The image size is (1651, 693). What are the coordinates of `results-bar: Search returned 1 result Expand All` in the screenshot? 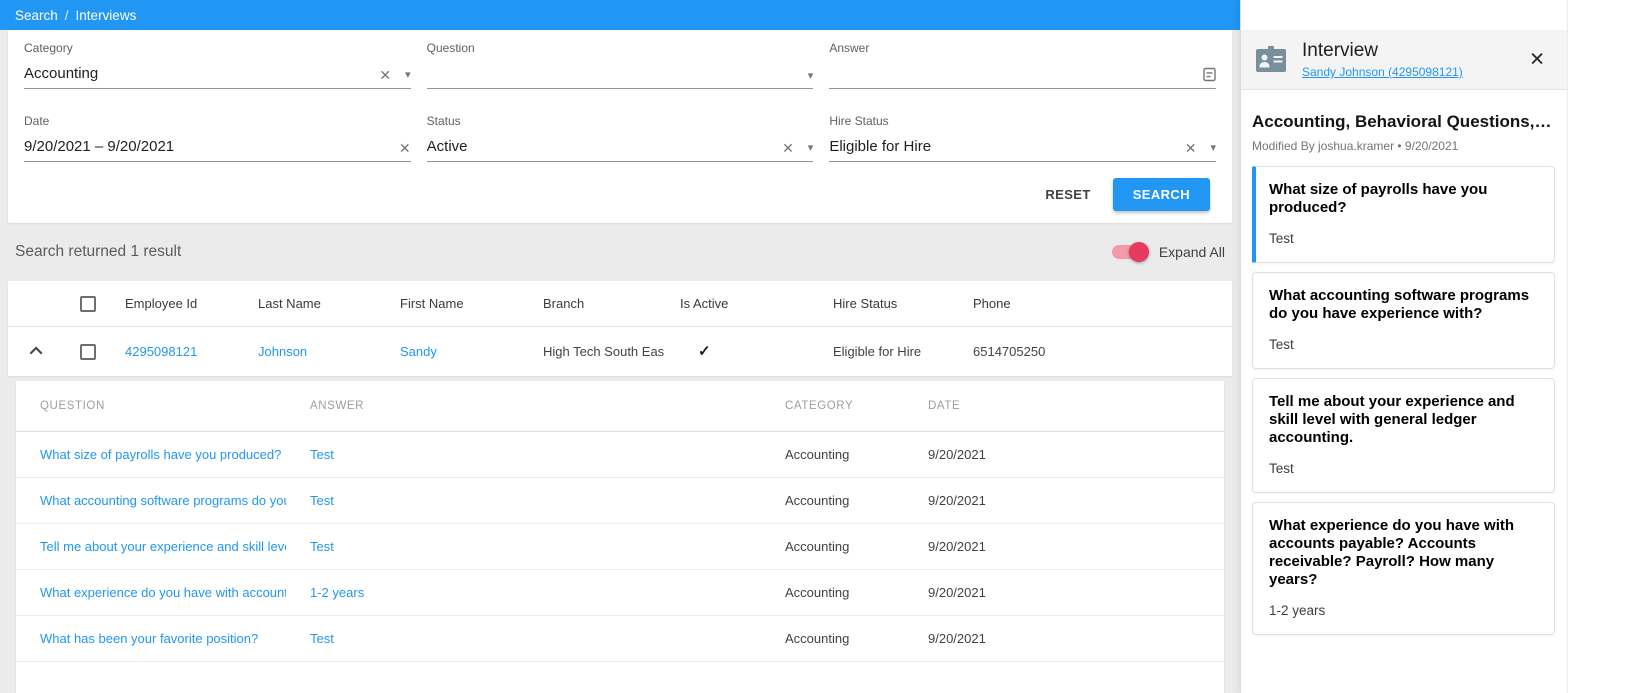 It's located at (620, 252).